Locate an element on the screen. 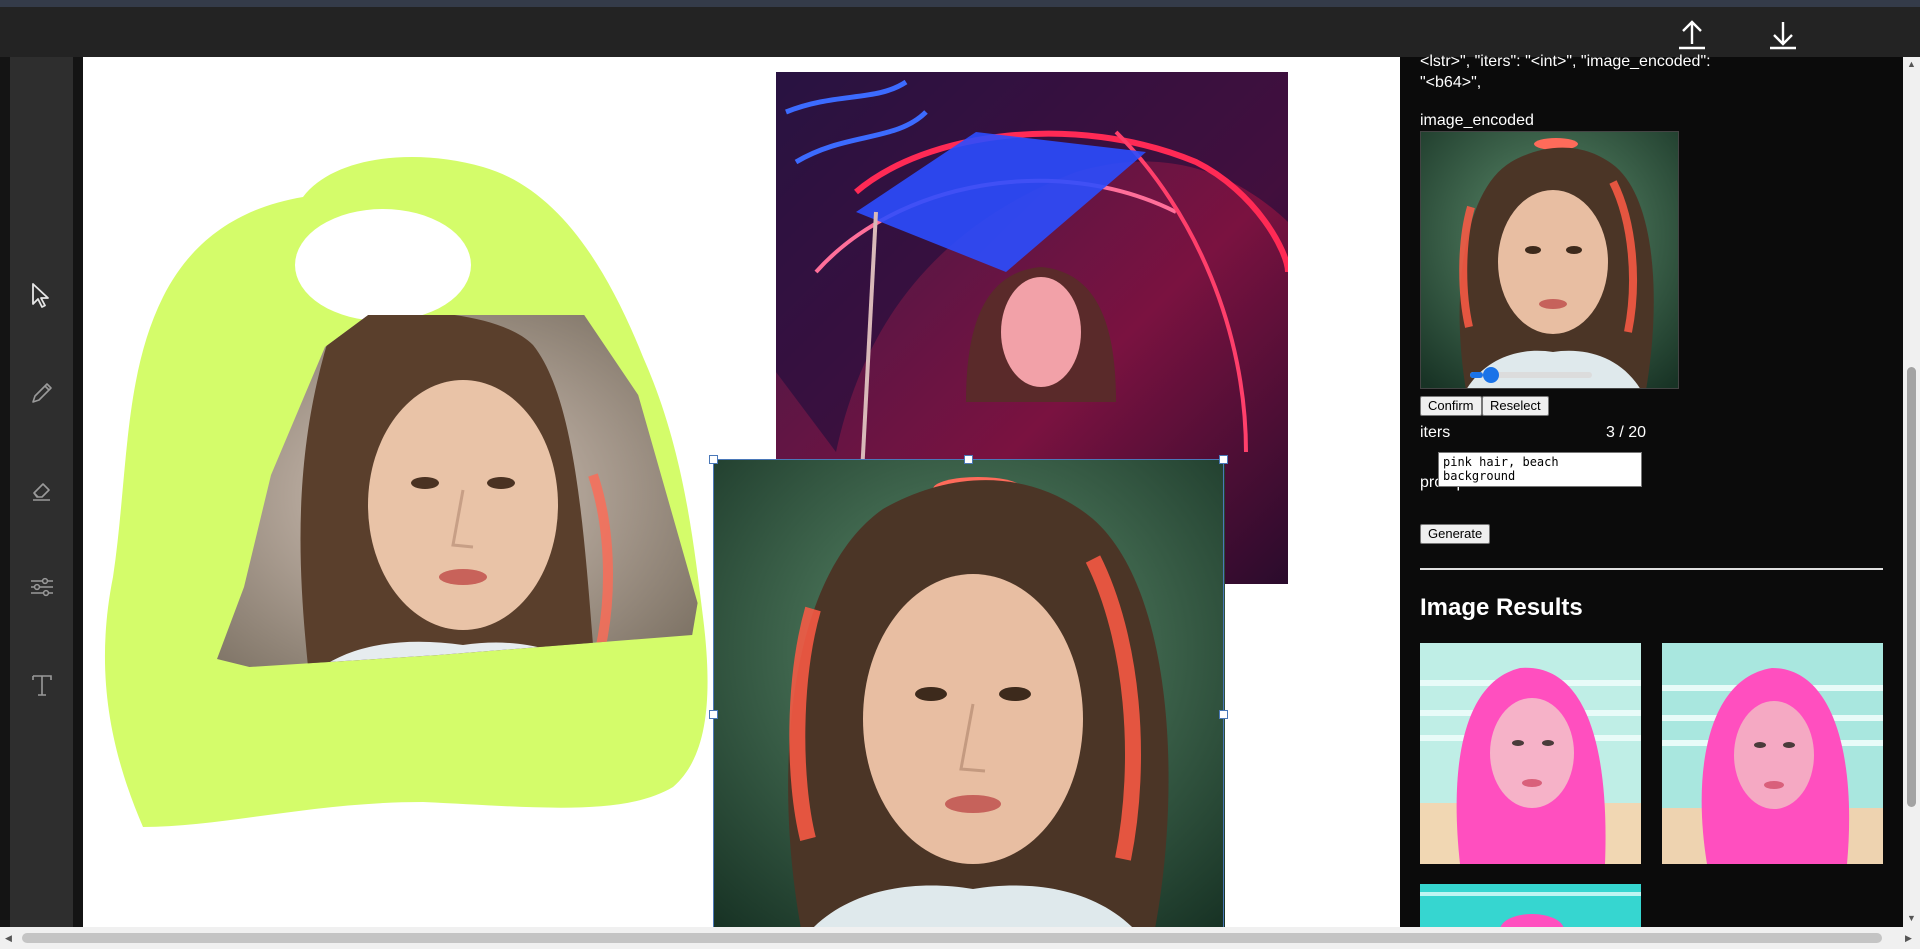 This screenshot has height=949, width=1920. vertical-scroll-thumb is located at coordinates (1911, 587).